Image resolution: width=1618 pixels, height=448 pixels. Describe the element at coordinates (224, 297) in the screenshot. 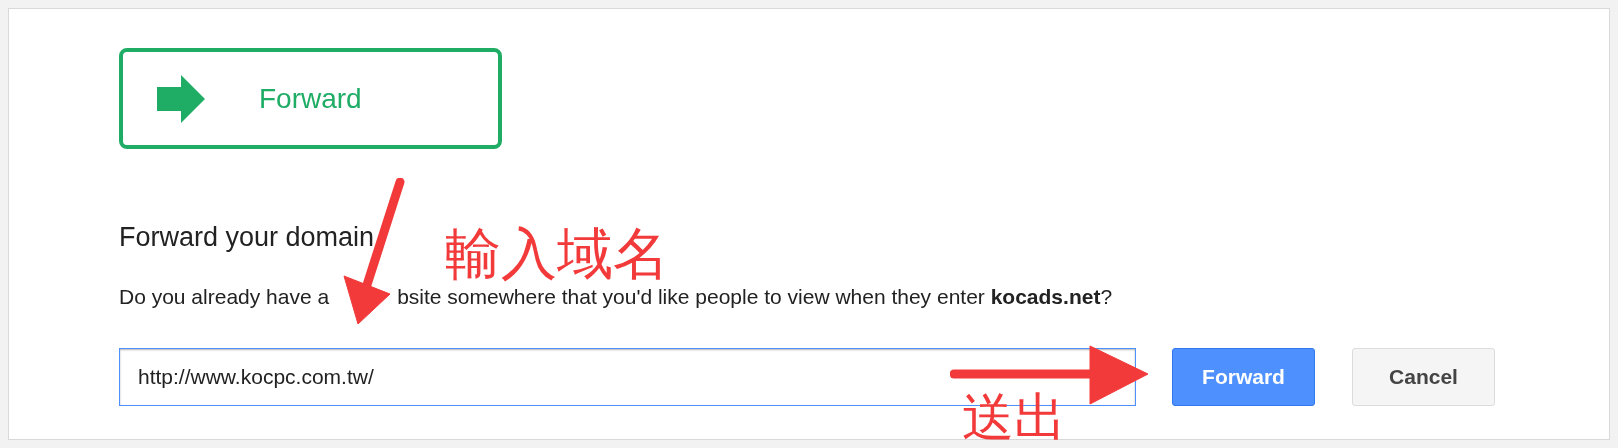

I see `question-text: Do you already have a` at that location.